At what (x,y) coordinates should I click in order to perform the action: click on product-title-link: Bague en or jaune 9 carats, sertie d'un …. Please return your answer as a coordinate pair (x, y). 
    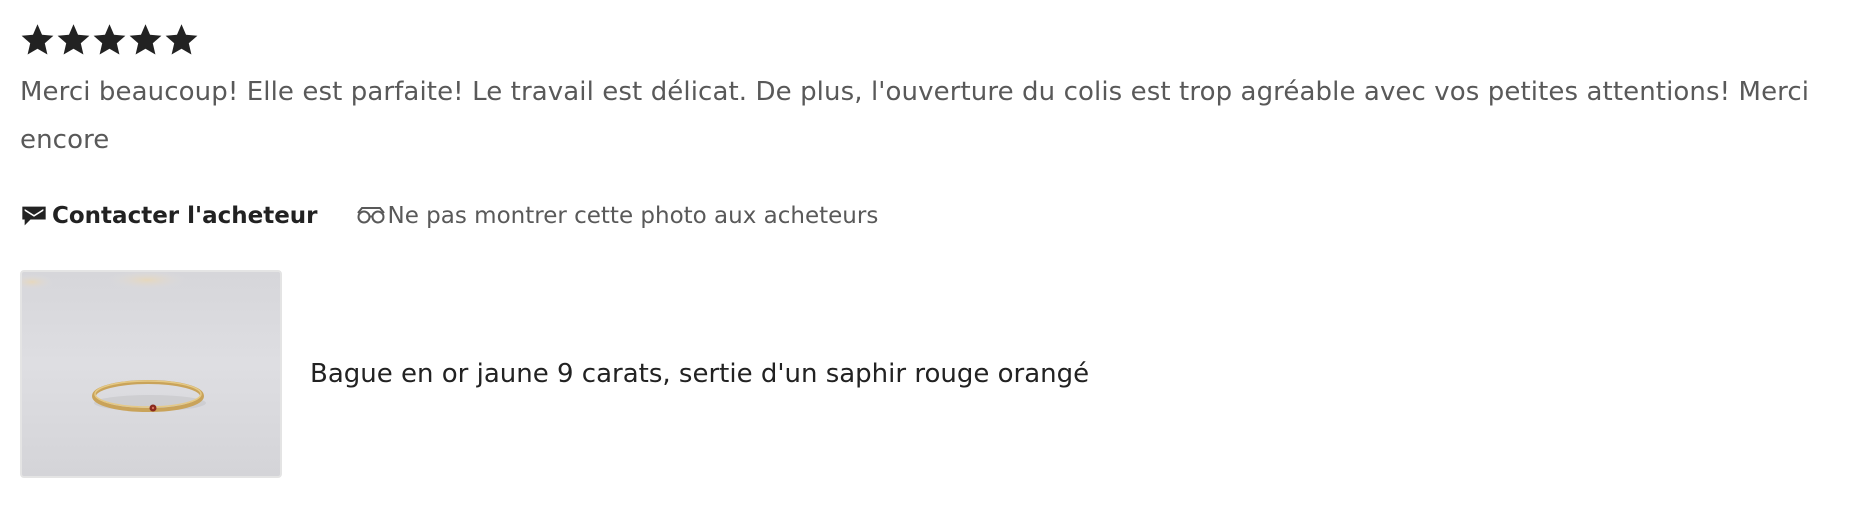
    Looking at the image, I should click on (699, 374).